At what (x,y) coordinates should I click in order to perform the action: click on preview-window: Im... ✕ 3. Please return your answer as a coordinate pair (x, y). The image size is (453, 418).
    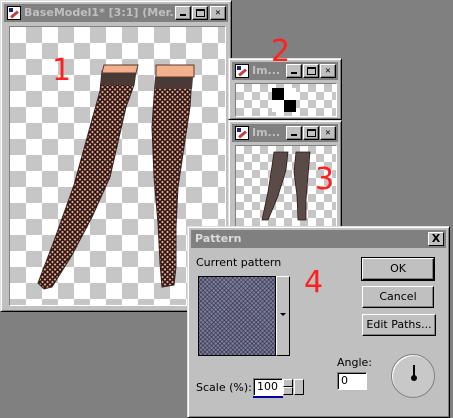
    Looking at the image, I should click on (285, 175).